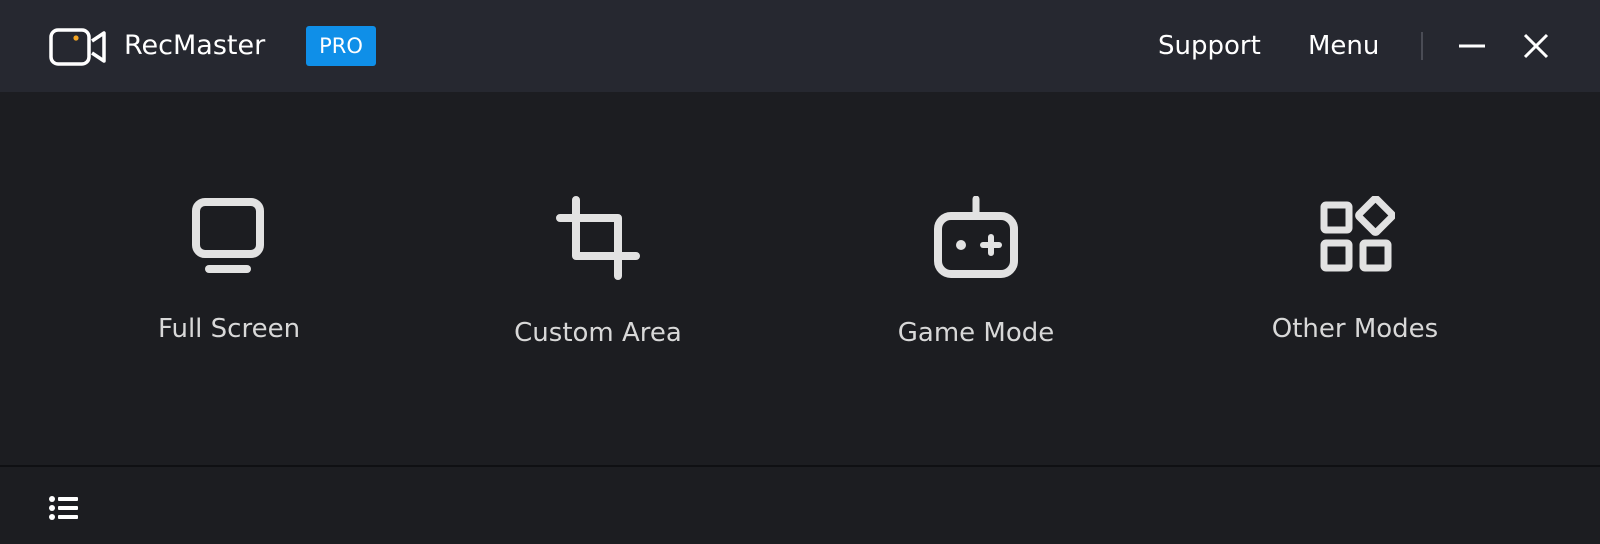  I want to click on mode-label-game-mode: Game Mode, so click(976, 333).